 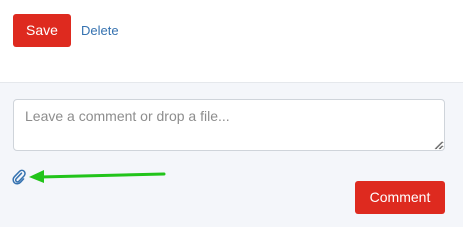 I want to click on delete-link: Delete, so click(x=100, y=31).